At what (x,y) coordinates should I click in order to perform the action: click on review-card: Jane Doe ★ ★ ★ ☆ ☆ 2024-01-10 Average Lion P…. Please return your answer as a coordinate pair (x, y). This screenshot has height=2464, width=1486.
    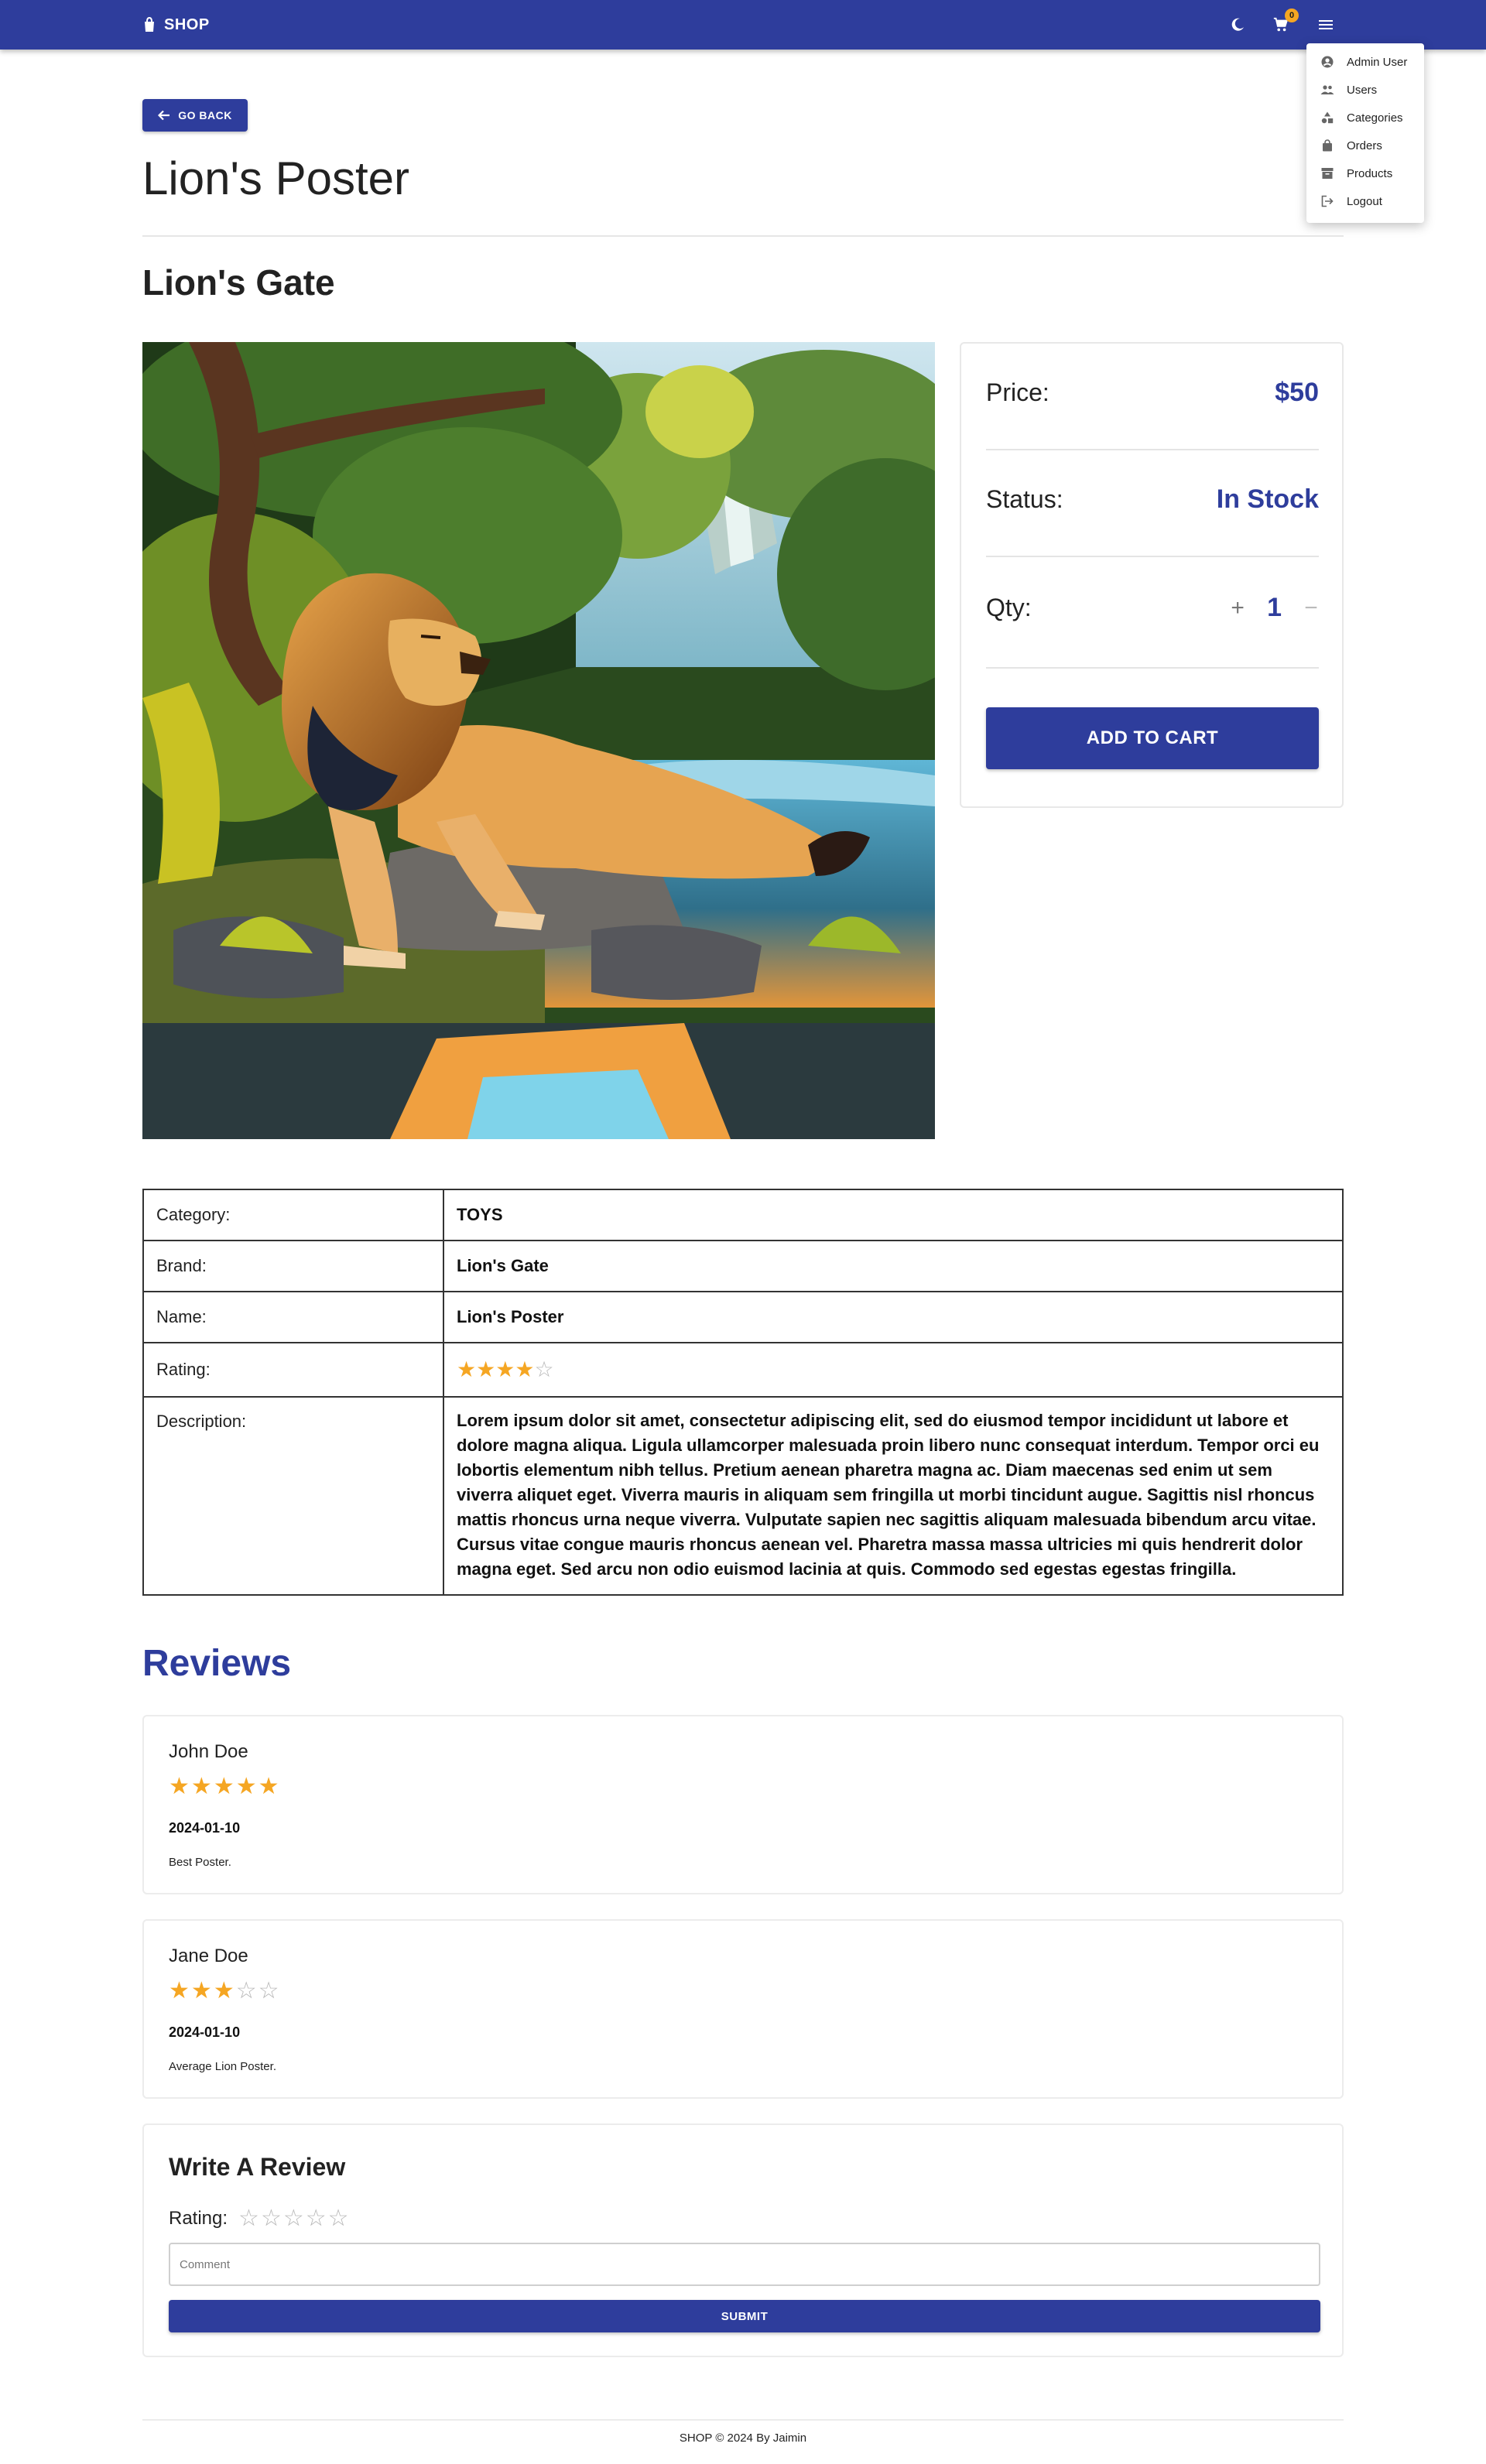
    Looking at the image, I should click on (743, 2009).